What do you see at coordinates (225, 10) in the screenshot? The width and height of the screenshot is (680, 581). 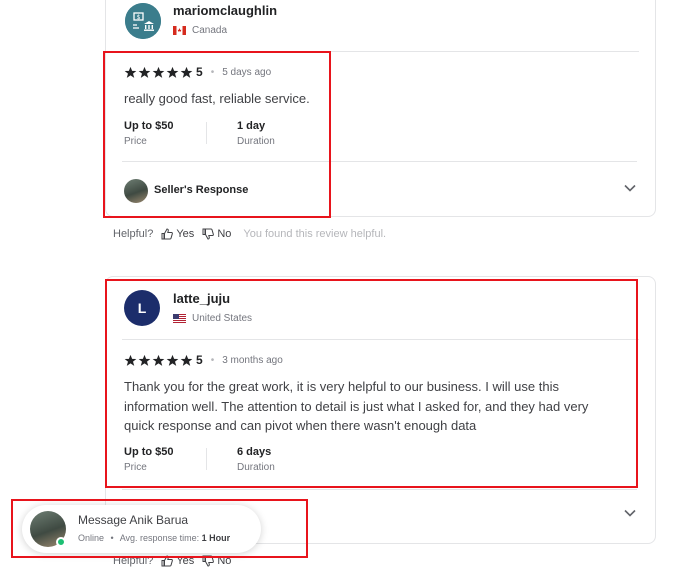 I see `reviewer-username: mariomclaughlin` at bounding box center [225, 10].